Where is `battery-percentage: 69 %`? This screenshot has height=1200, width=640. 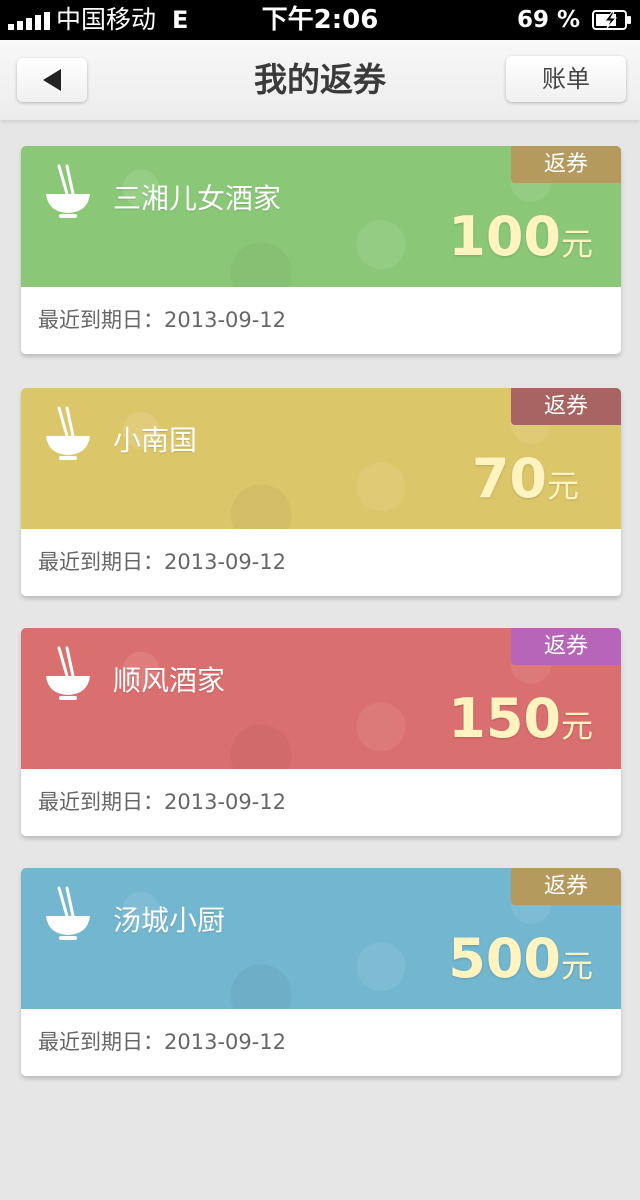 battery-percentage: 69 % is located at coordinates (548, 20).